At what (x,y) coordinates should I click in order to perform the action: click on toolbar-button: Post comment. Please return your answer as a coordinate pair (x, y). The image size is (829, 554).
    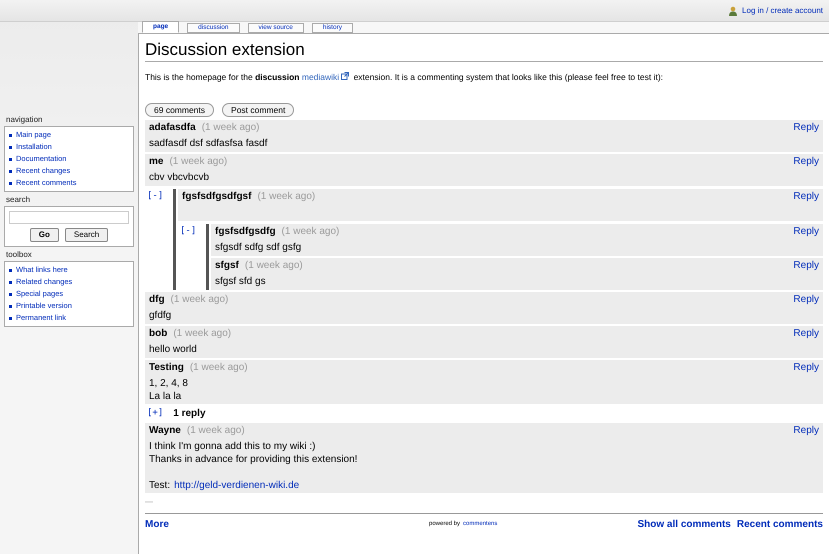
    Looking at the image, I should click on (258, 109).